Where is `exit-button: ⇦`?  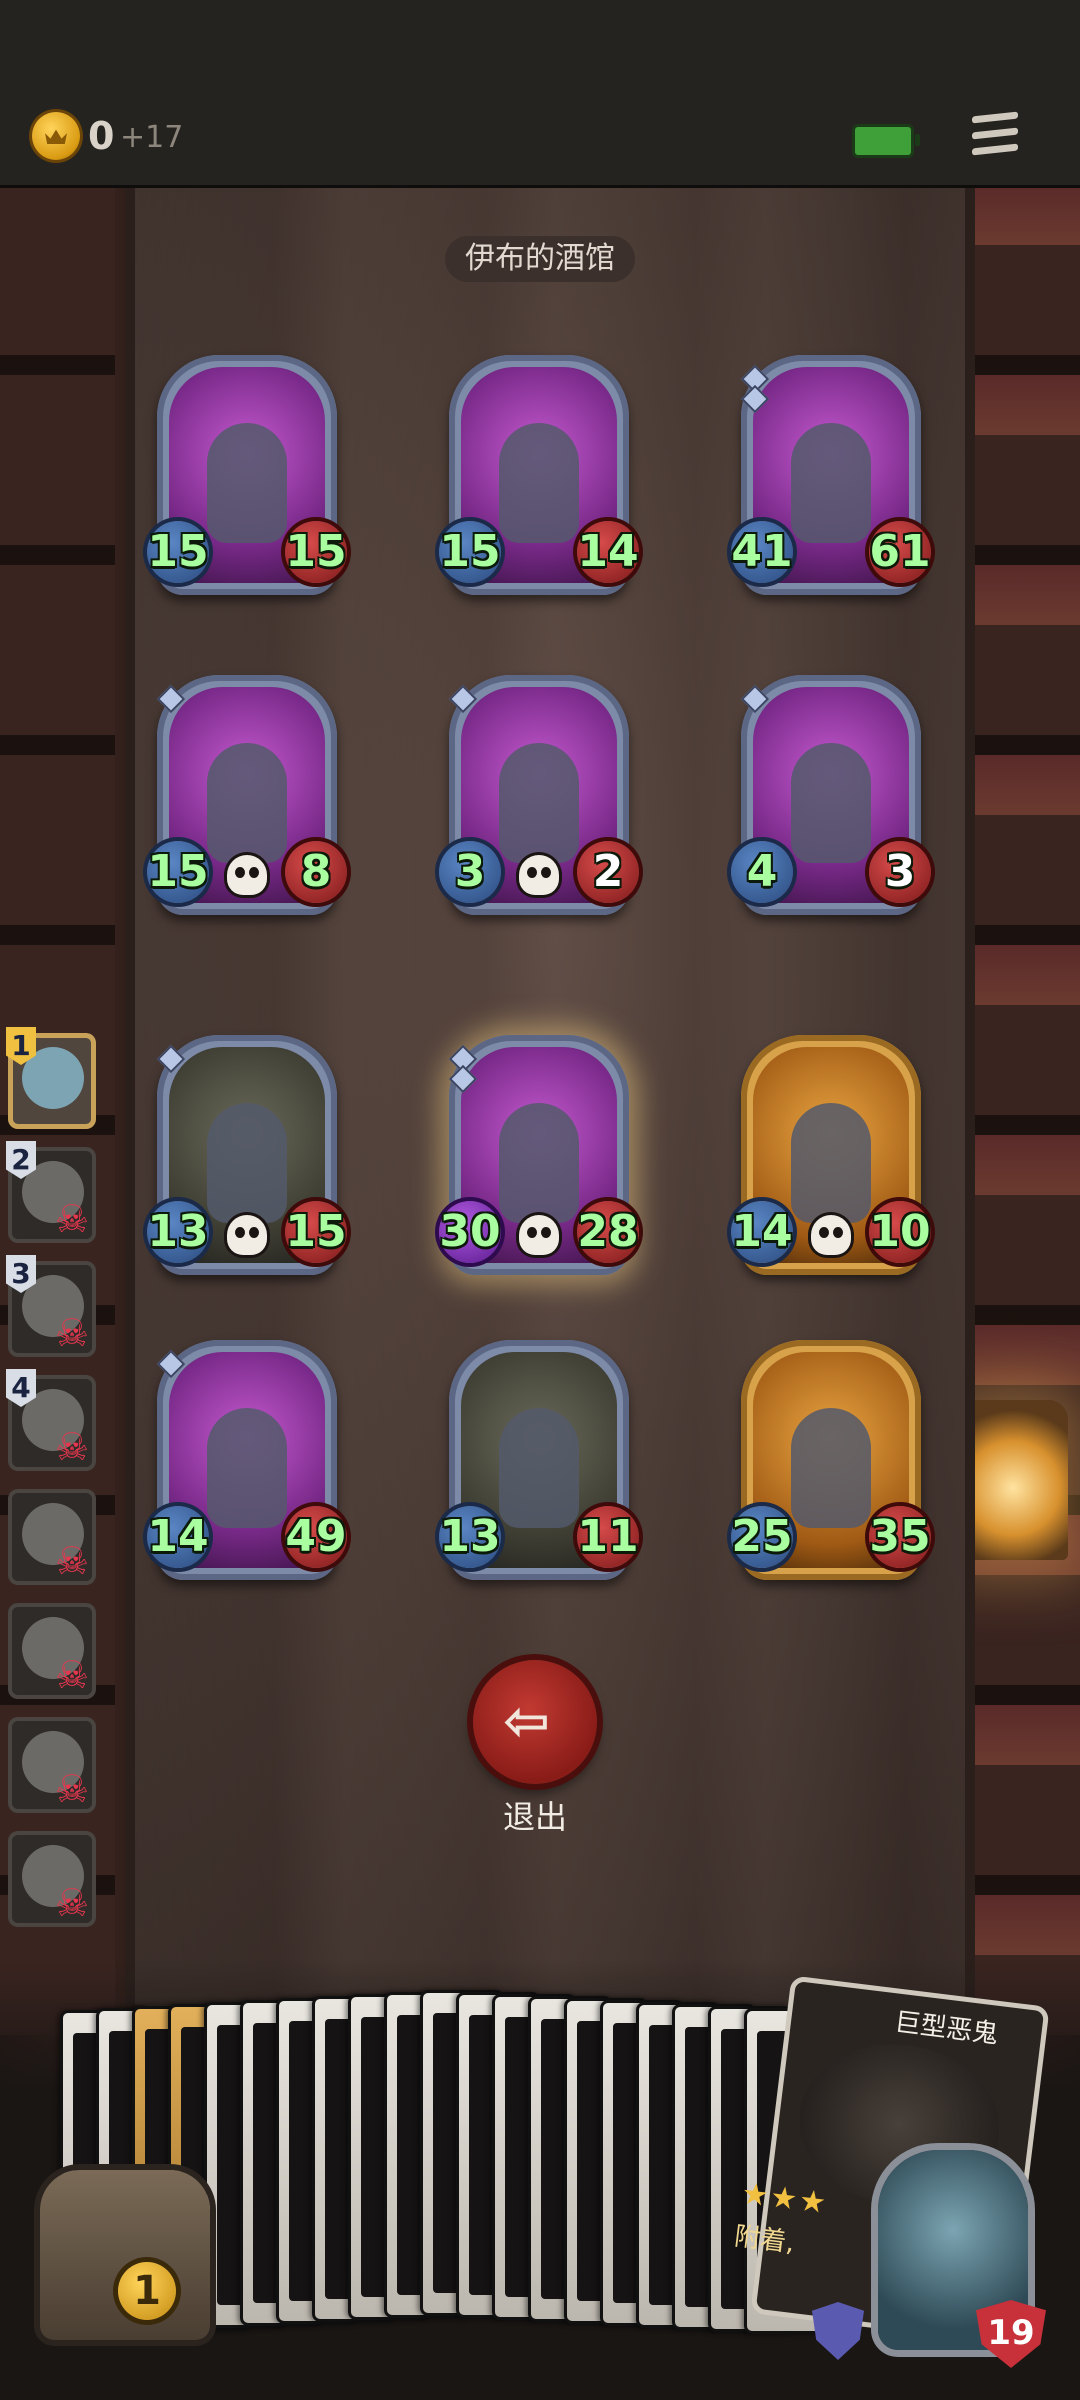 exit-button: ⇦ is located at coordinates (535, 1722).